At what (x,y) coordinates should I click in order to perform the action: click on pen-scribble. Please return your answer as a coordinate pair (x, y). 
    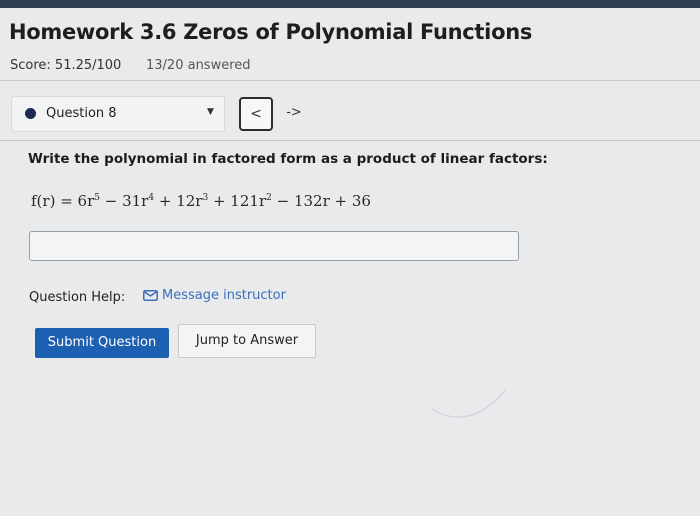
    Looking at the image, I should click on (469, 403).